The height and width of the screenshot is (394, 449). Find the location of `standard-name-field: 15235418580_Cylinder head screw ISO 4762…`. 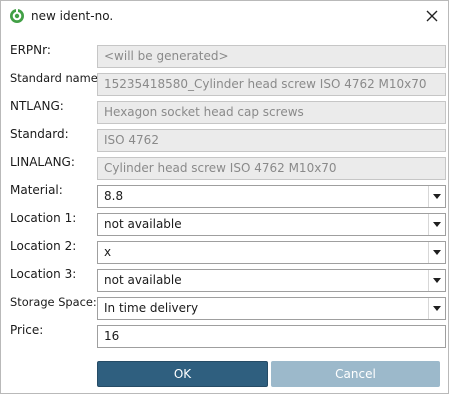

standard-name-field: 15235418580_Cylinder head screw ISO 4762… is located at coordinates (271, 84).